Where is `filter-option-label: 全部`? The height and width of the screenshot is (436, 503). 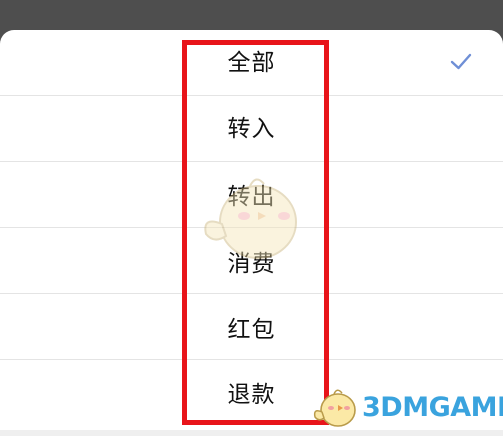 filter-option-label: 全部 is located at coordinates (251, 63).